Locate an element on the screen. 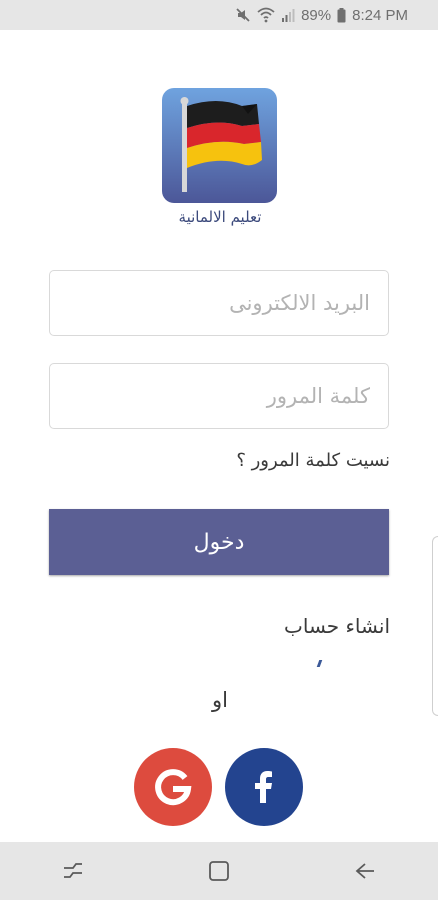 Image resolution: width=438 pixels, height=900 pixels. decorative-mark is located at coordinates (319, 663).